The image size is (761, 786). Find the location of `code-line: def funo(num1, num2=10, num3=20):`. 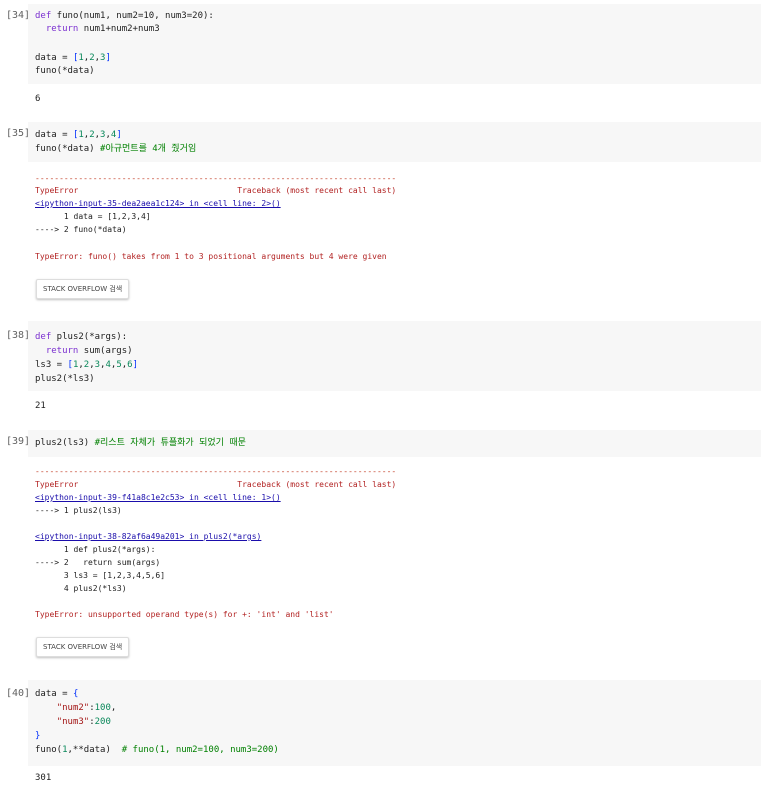

code-line: def funo(num1, num2=10, num3=20): is located at coordinates (124, 16).